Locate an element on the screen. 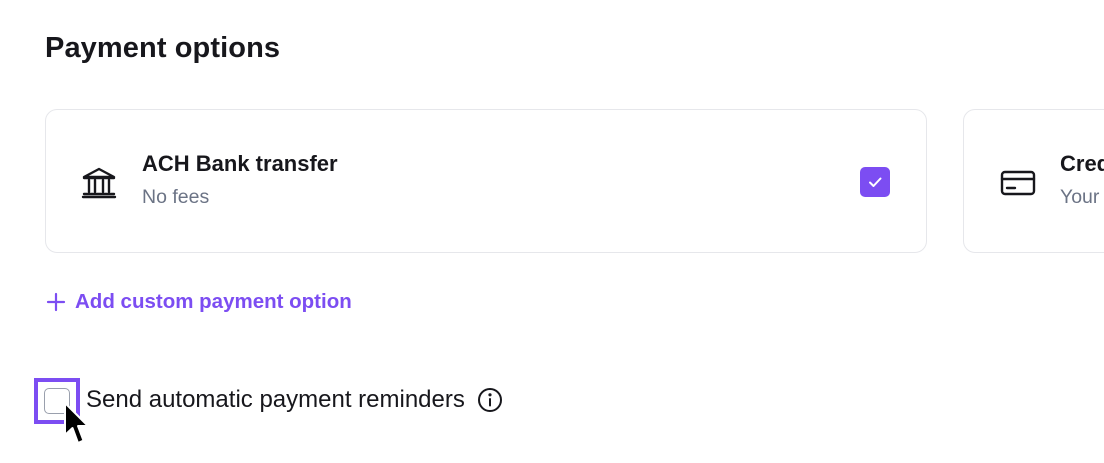 The image size is (1104, 463). payment-option-subtitle: Your is located at coordinates (1080, 197).